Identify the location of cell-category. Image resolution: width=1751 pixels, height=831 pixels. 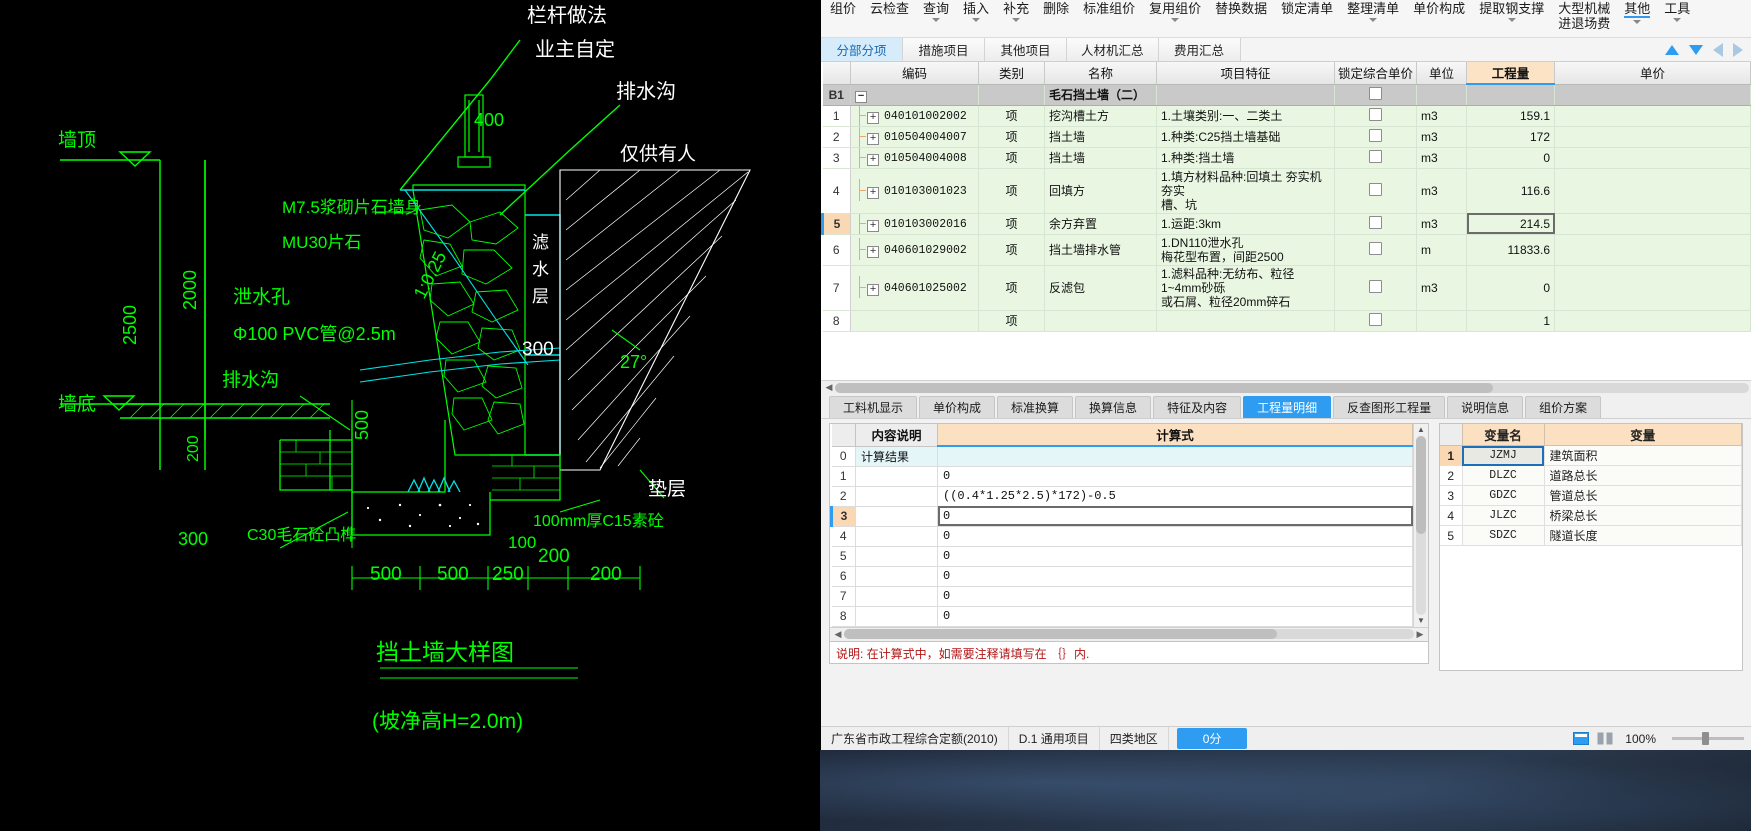
(1011, 95).